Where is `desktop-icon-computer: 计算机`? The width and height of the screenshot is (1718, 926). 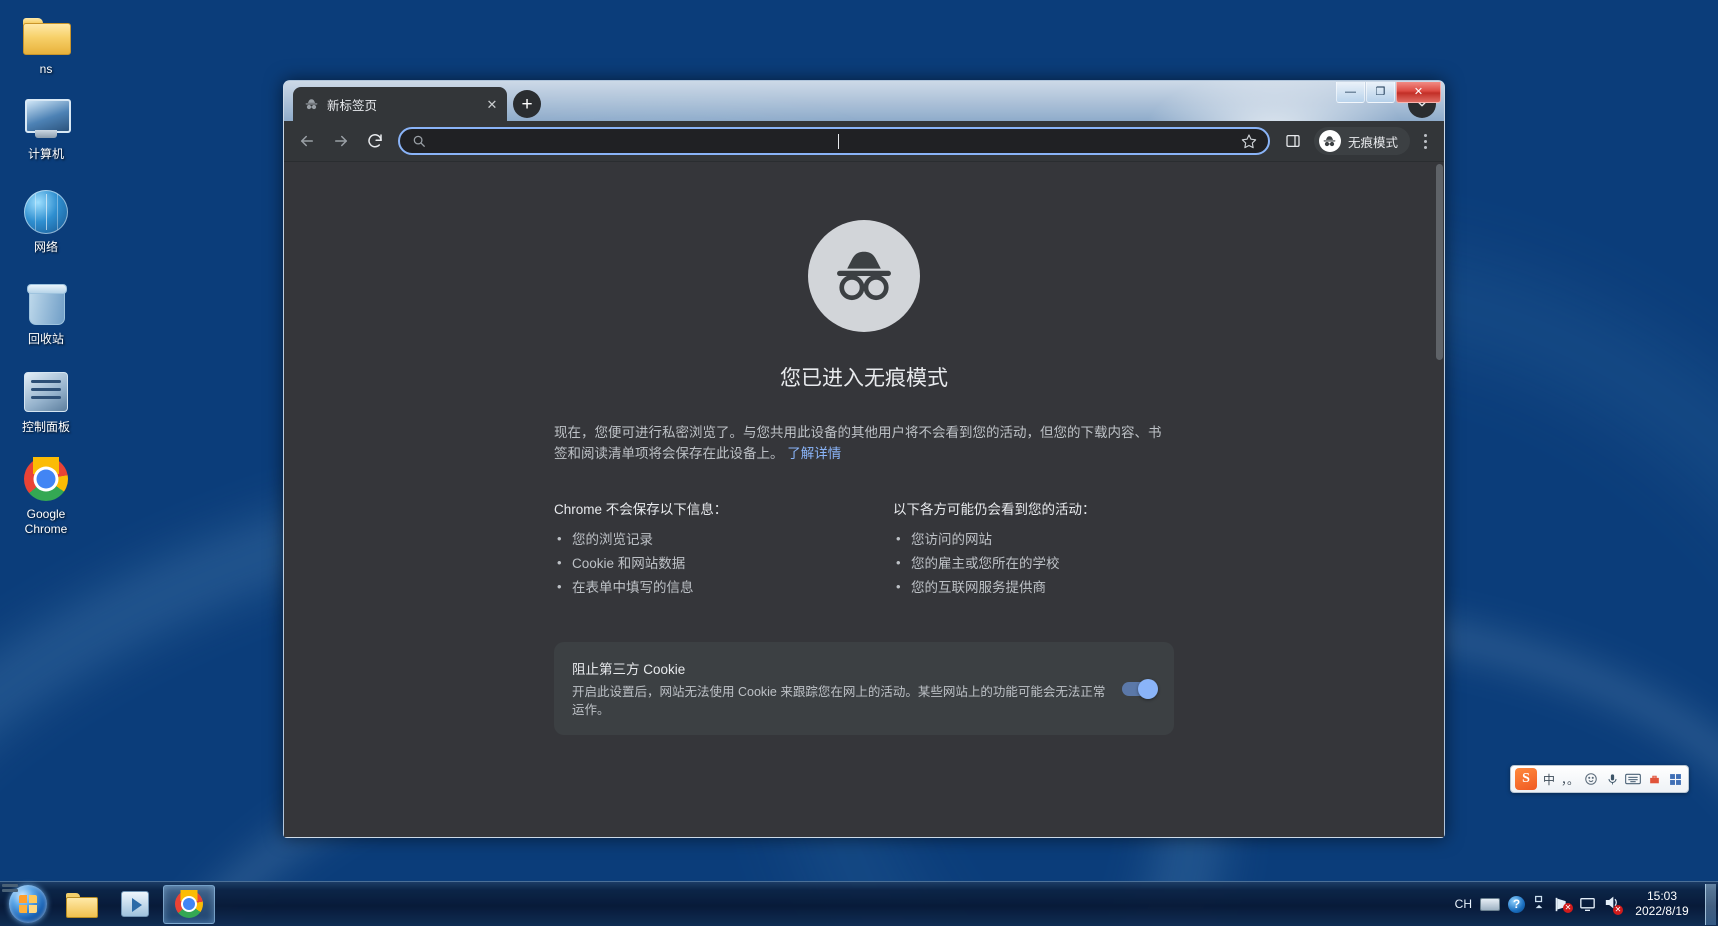 desktop-icon-computer: 计算机 is located at coordinates (46, 128).